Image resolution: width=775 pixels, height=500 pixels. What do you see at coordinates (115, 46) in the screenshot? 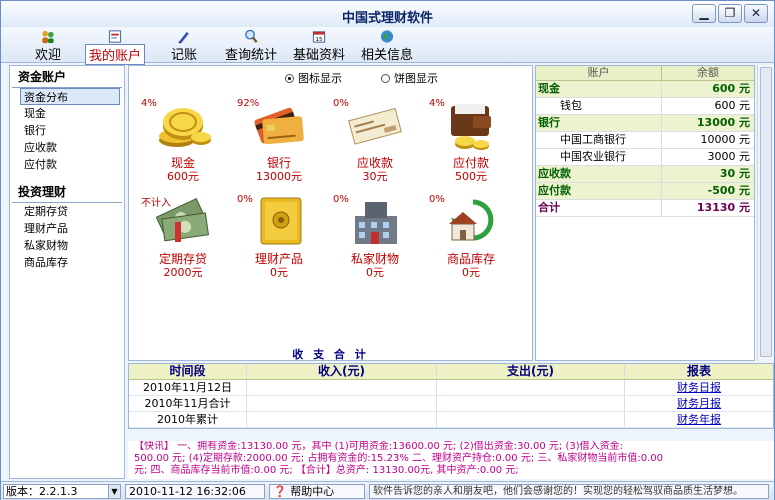
I see `toolbar-my-accounts: 我的账户` at bounding box center [115, 46].